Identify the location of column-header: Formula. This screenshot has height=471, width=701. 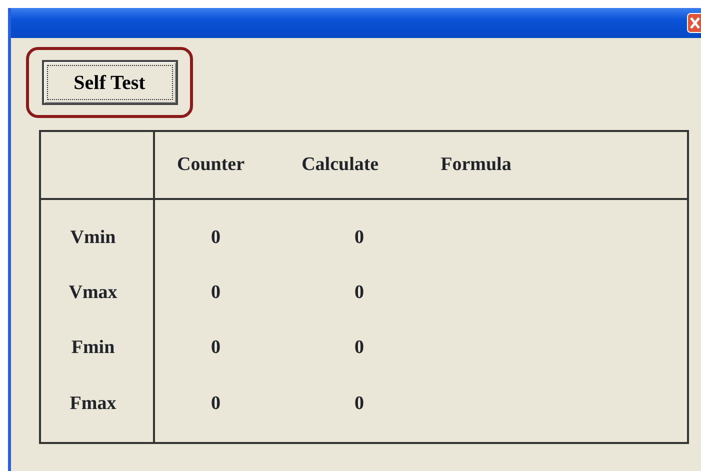
(476, 164).